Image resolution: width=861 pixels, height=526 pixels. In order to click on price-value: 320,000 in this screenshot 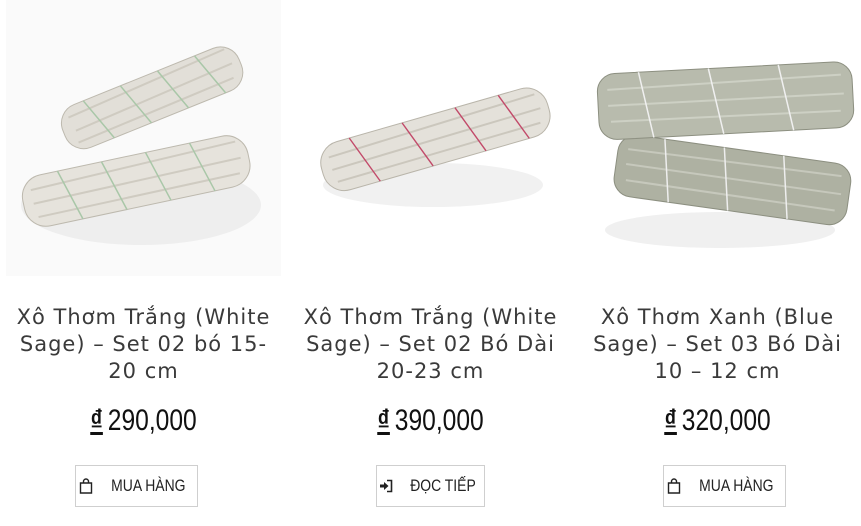, I will do `click(726, 420)`.